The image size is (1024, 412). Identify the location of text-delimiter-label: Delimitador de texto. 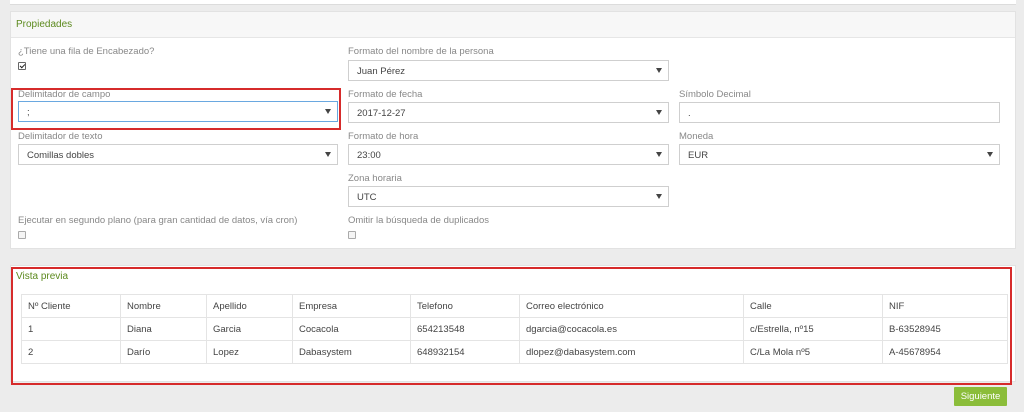
(60, 136).